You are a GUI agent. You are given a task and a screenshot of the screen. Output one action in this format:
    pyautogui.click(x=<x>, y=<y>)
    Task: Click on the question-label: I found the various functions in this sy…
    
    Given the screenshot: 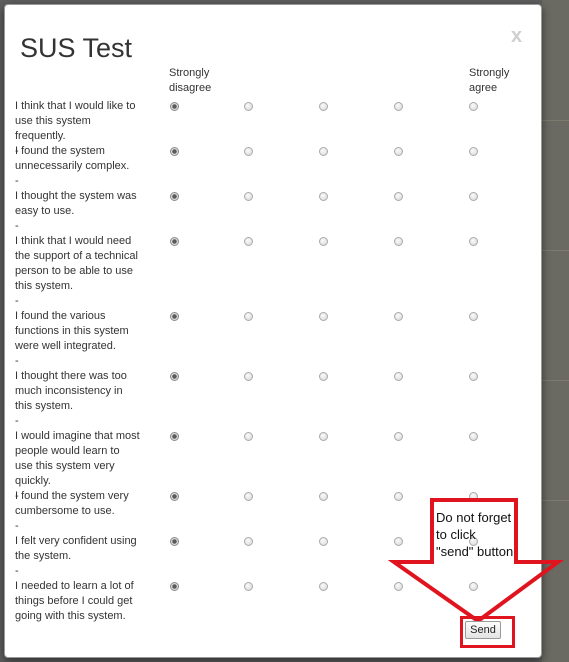 What is the action you would take?
    pyautogui.click(x=72, y=331)
    